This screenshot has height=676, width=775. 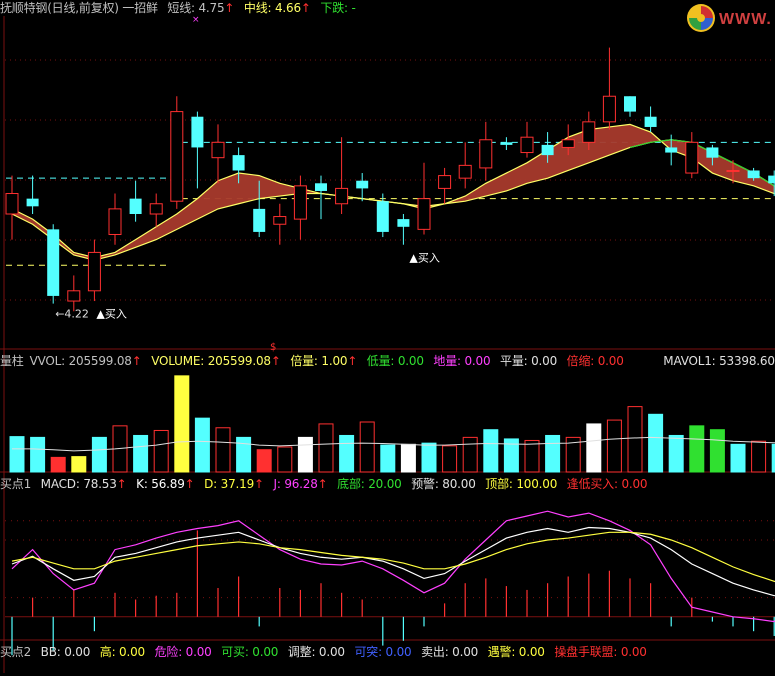 I want to click on kemai-readout: 可买: 0.00, so click(x=249, y=652).